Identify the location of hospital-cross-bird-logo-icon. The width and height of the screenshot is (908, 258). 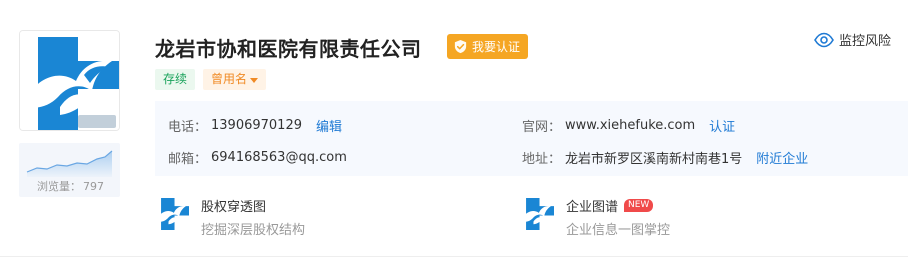
(69, 80).